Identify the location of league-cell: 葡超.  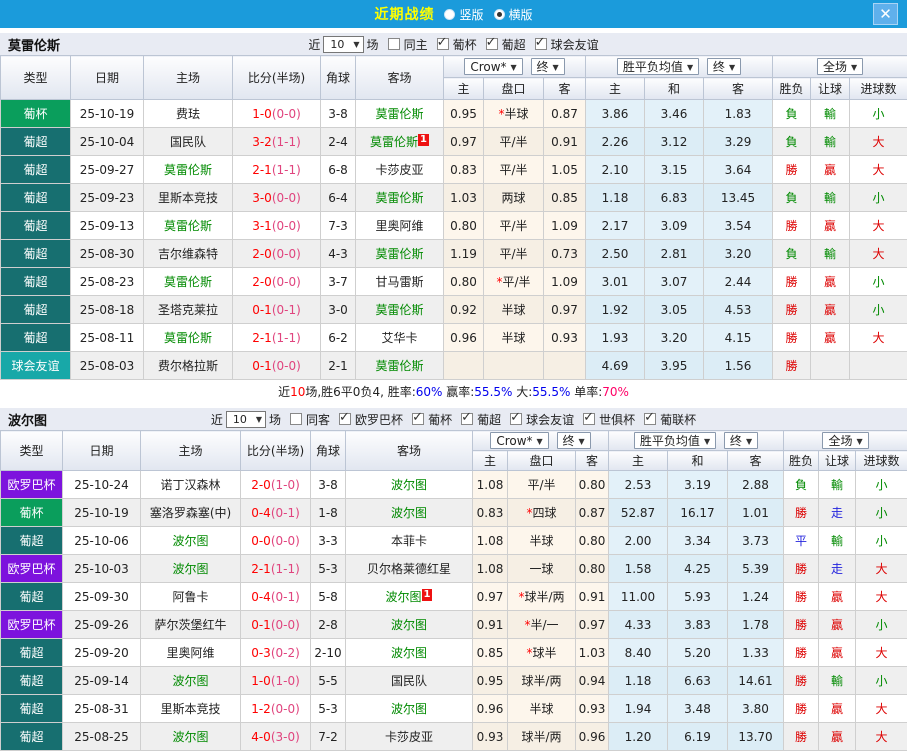
(35, 169).